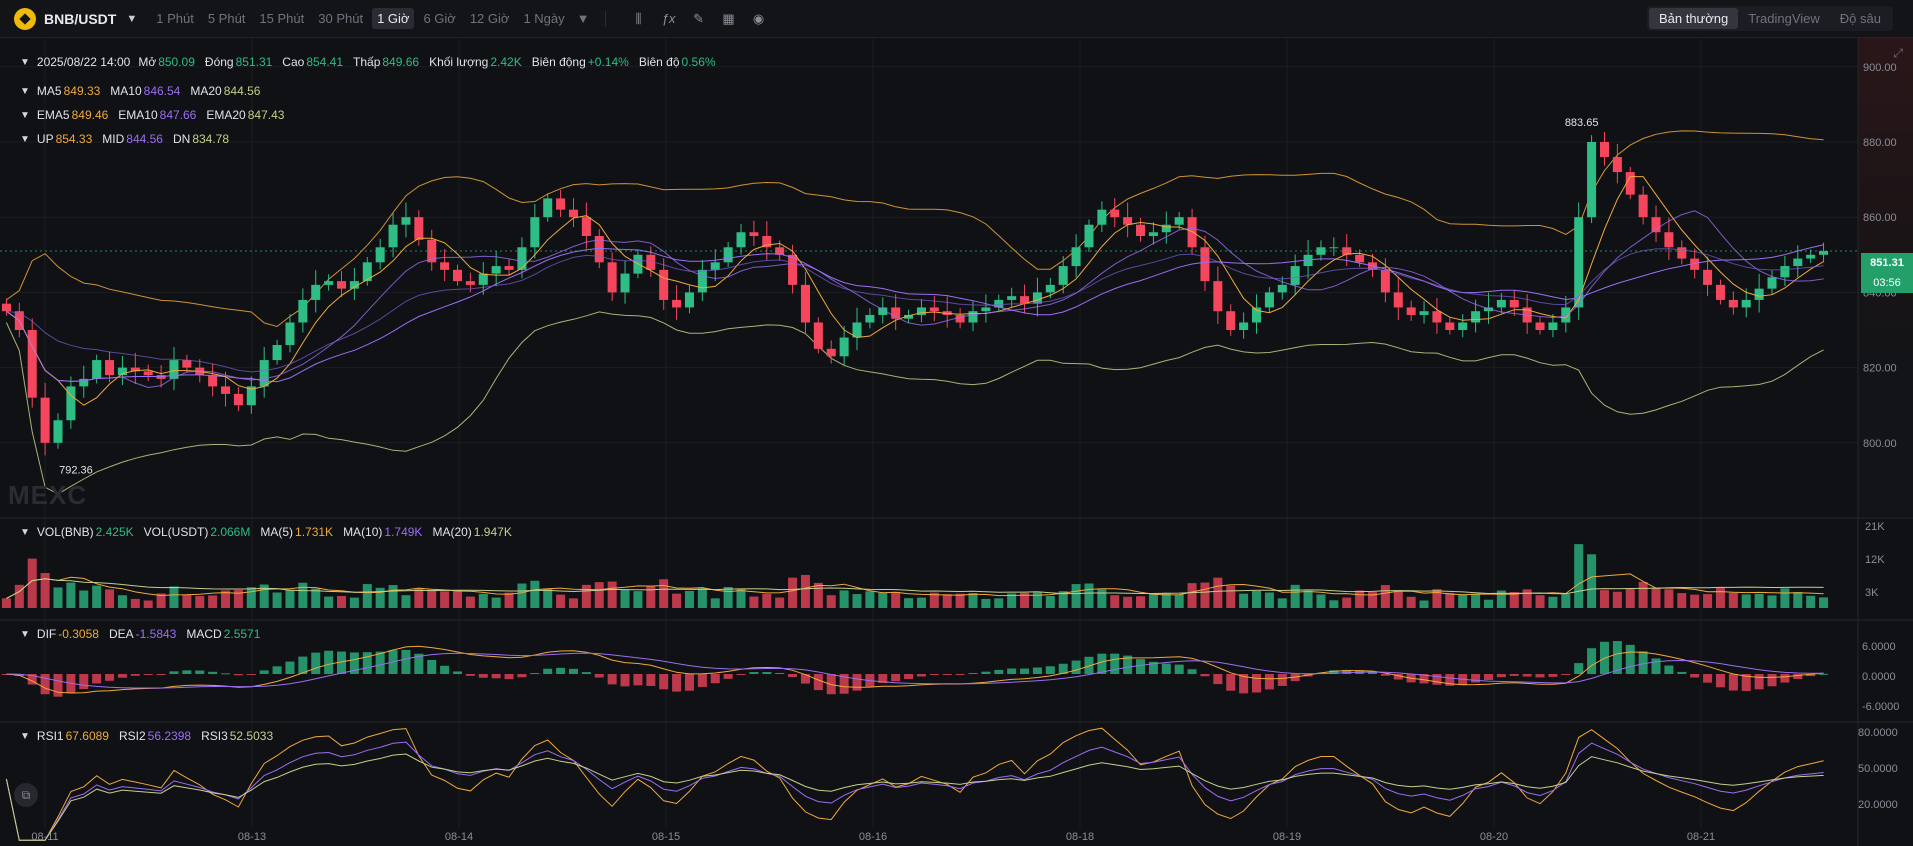 The image size is (1913, 846). Describe the element at coordinates (1879, 647) in the screenshot. I see `macd-axis-label: 6.0000` at that location.